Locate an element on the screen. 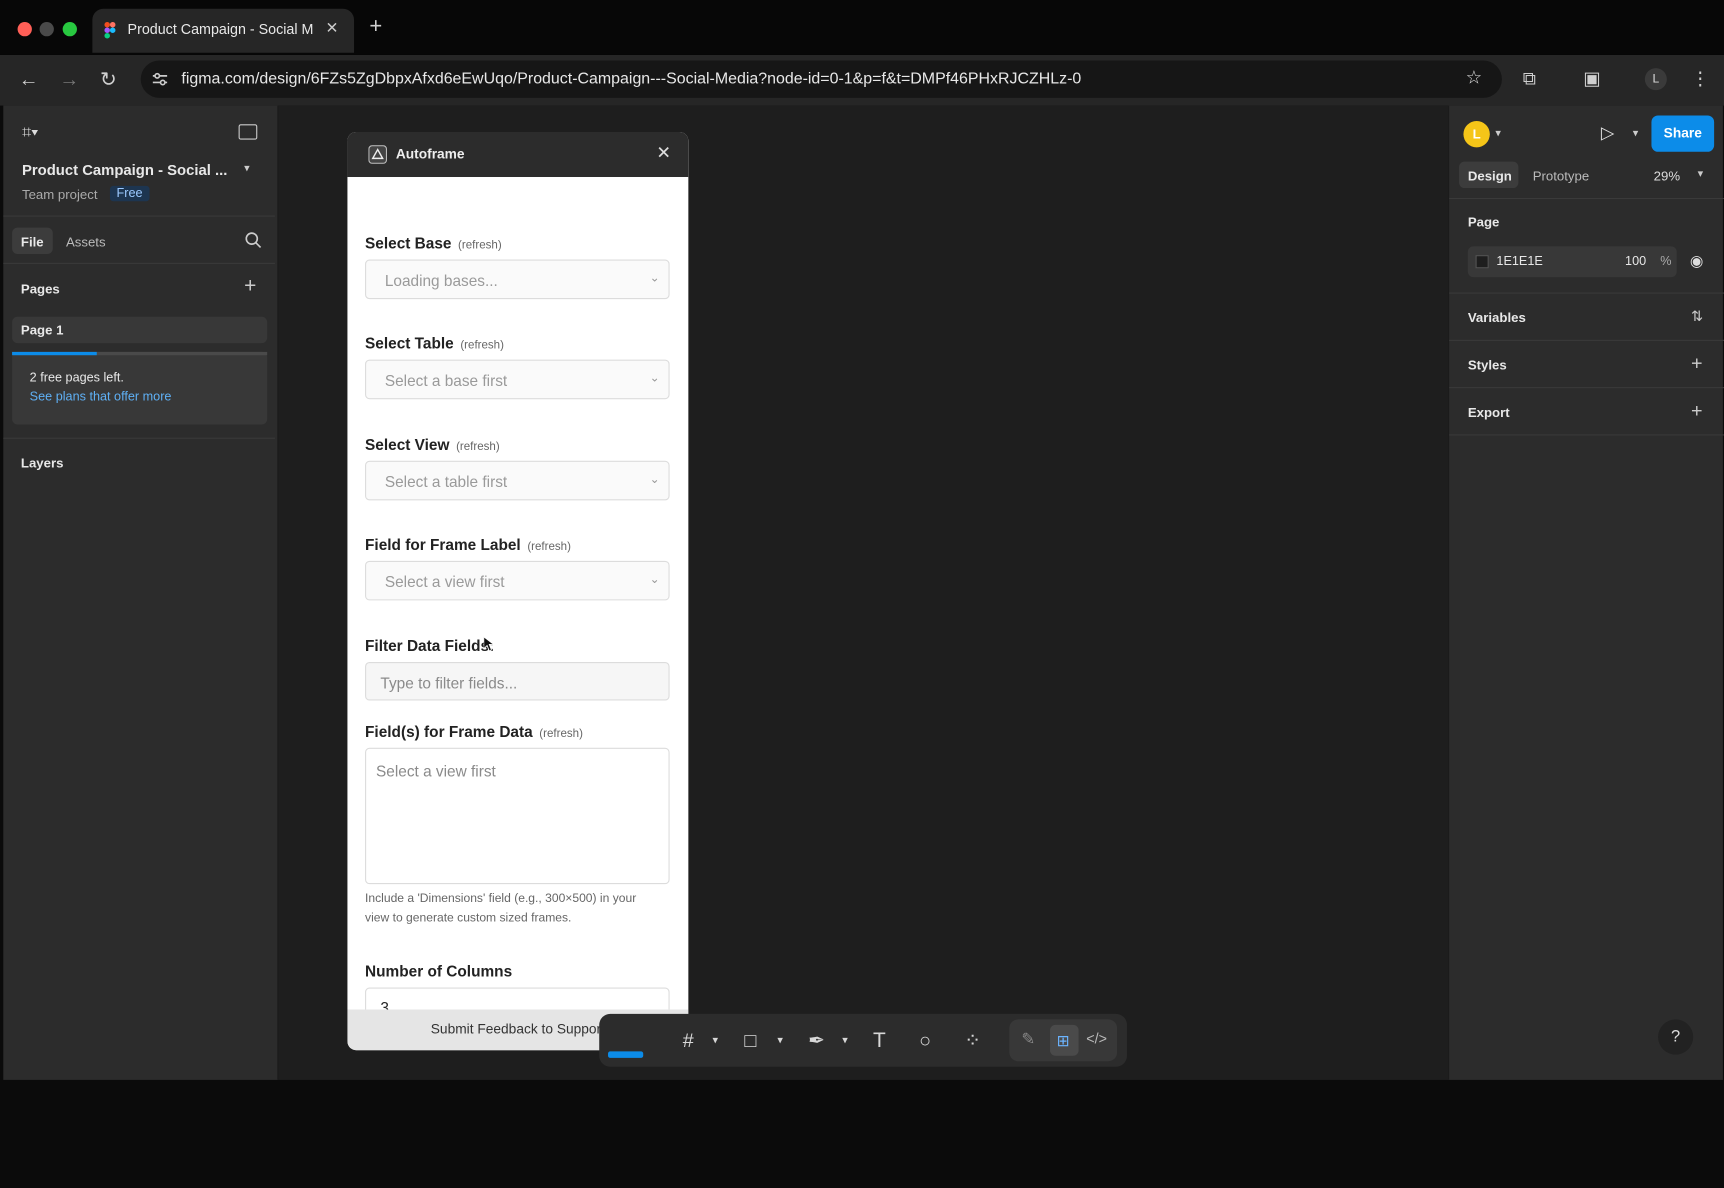 This screenshot has width=1724, height=1188. frame-data-label: Field(s) for Frame Data (refresh) is located at coordinates (474, 732).